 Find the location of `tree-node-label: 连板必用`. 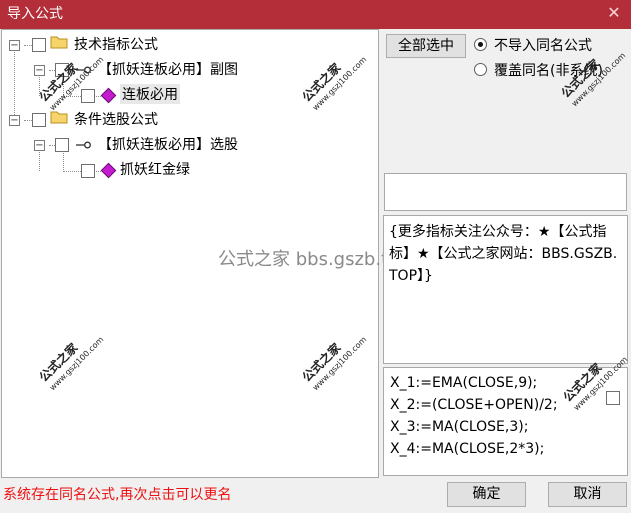

tree-node-label: 连板必用 is located at coordinates (150, 94).